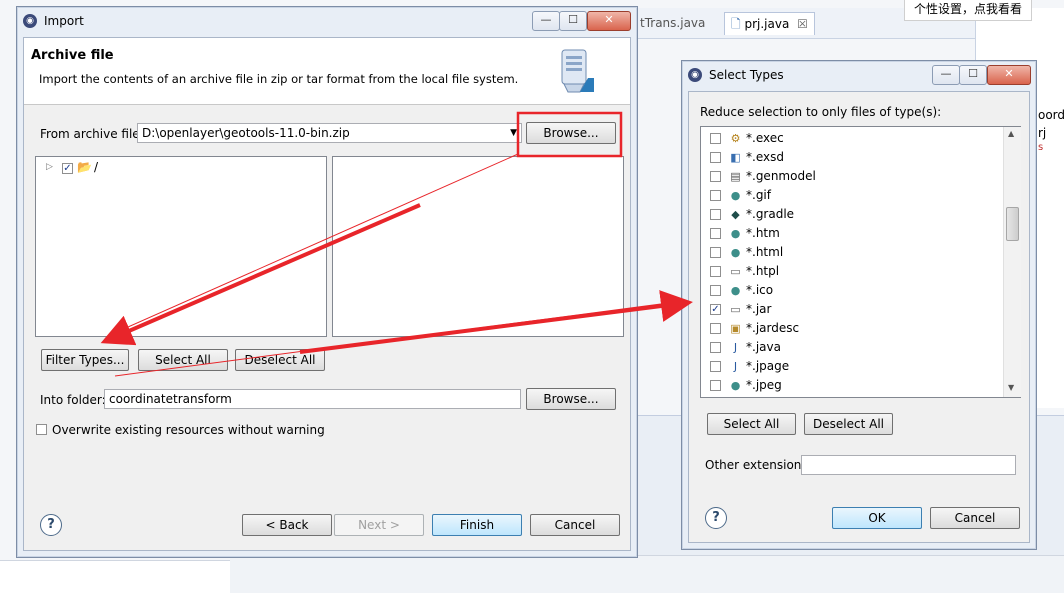  What do you see at coordinates (1012, 224) in the screenshot?
I see `scrollbar-thumb` at bounding box center [1012, 224].